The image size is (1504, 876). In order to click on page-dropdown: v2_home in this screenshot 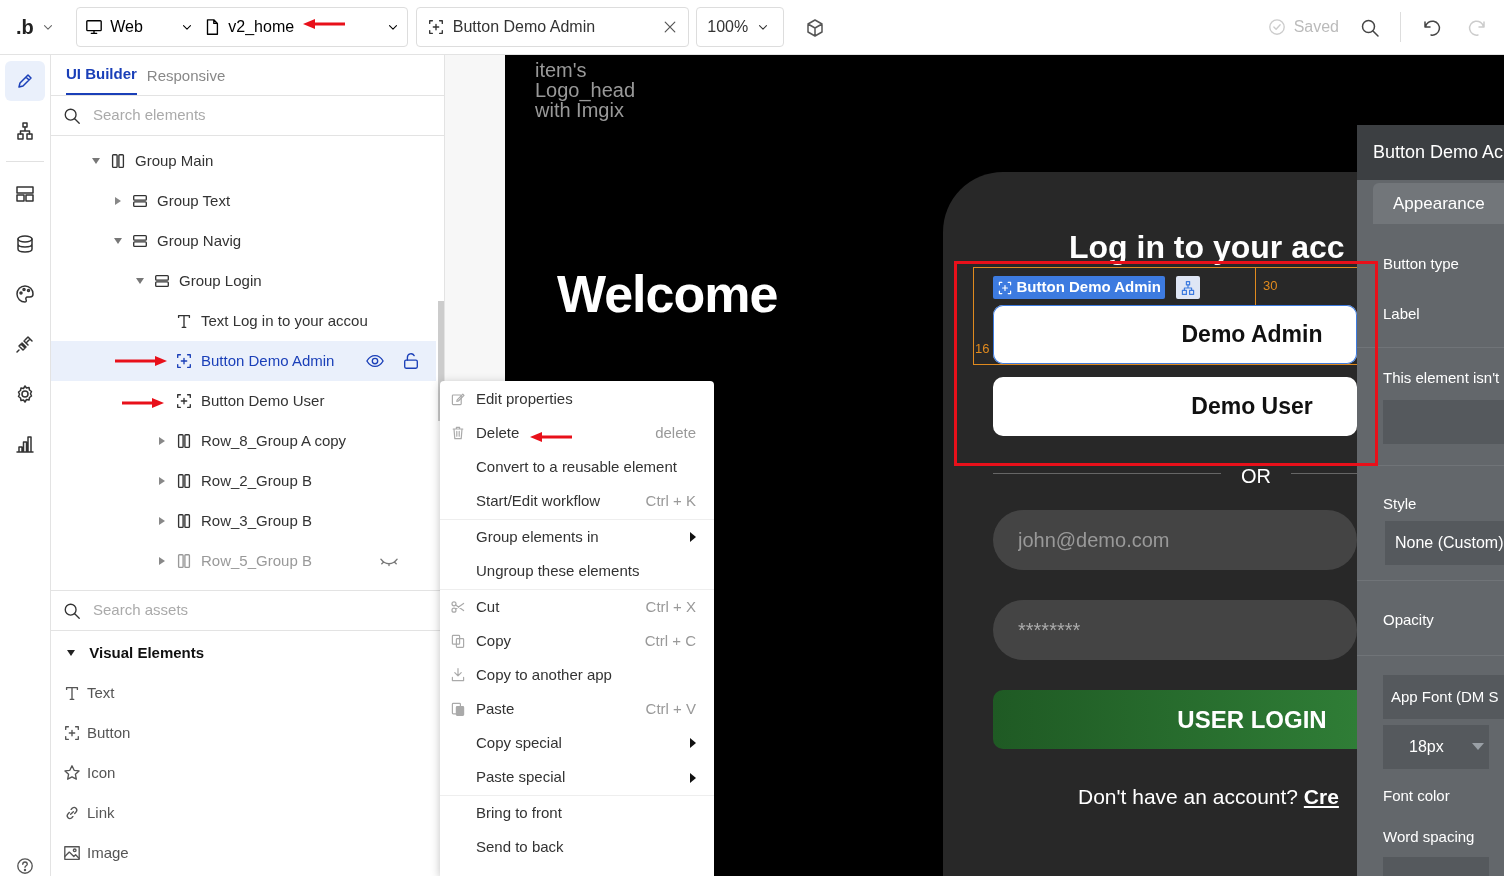, I will do `click(301, 27)`.